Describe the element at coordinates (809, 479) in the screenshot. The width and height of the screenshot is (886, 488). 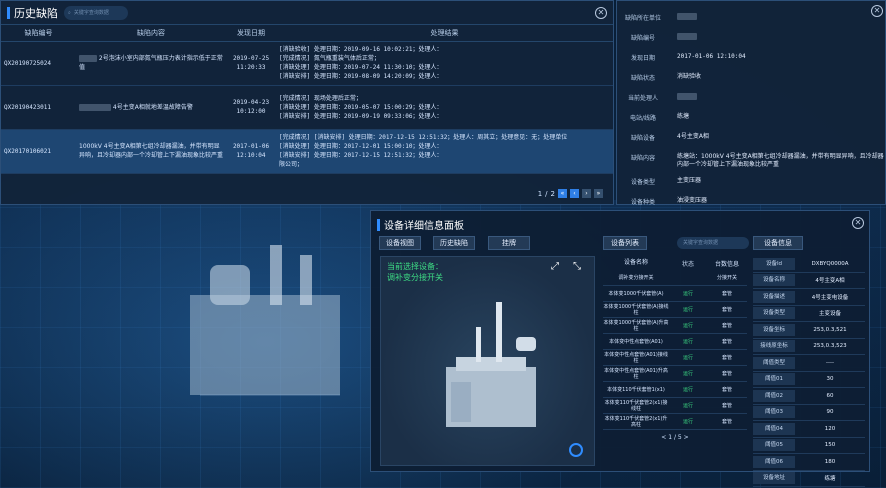
I see `info-row: 设备地址 练塘` at that location.